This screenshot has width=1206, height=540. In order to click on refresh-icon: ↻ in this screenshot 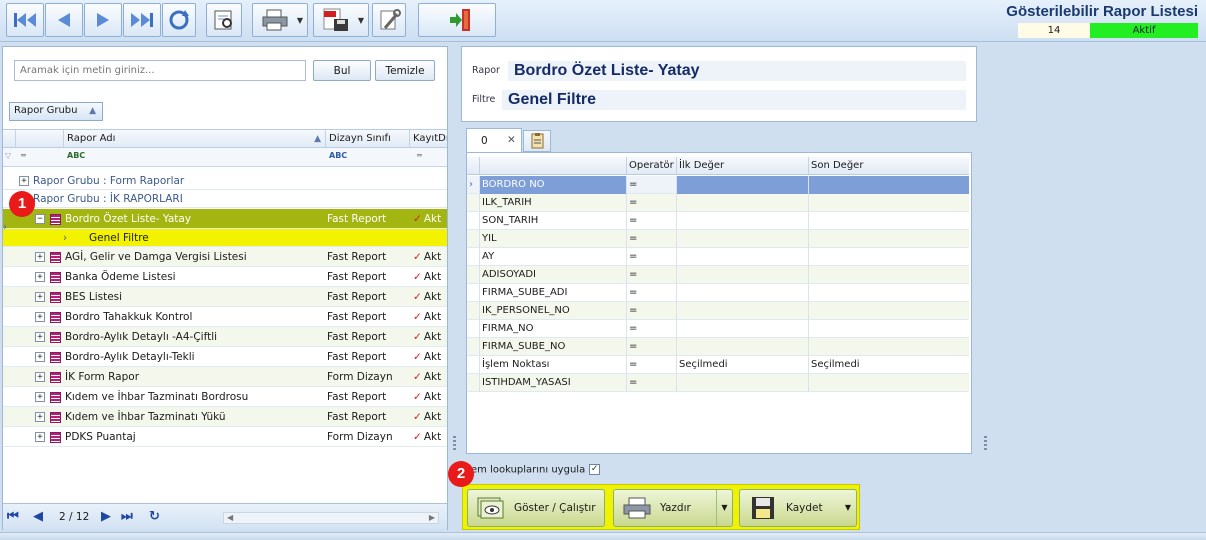, I will do `click(154, 516)`.